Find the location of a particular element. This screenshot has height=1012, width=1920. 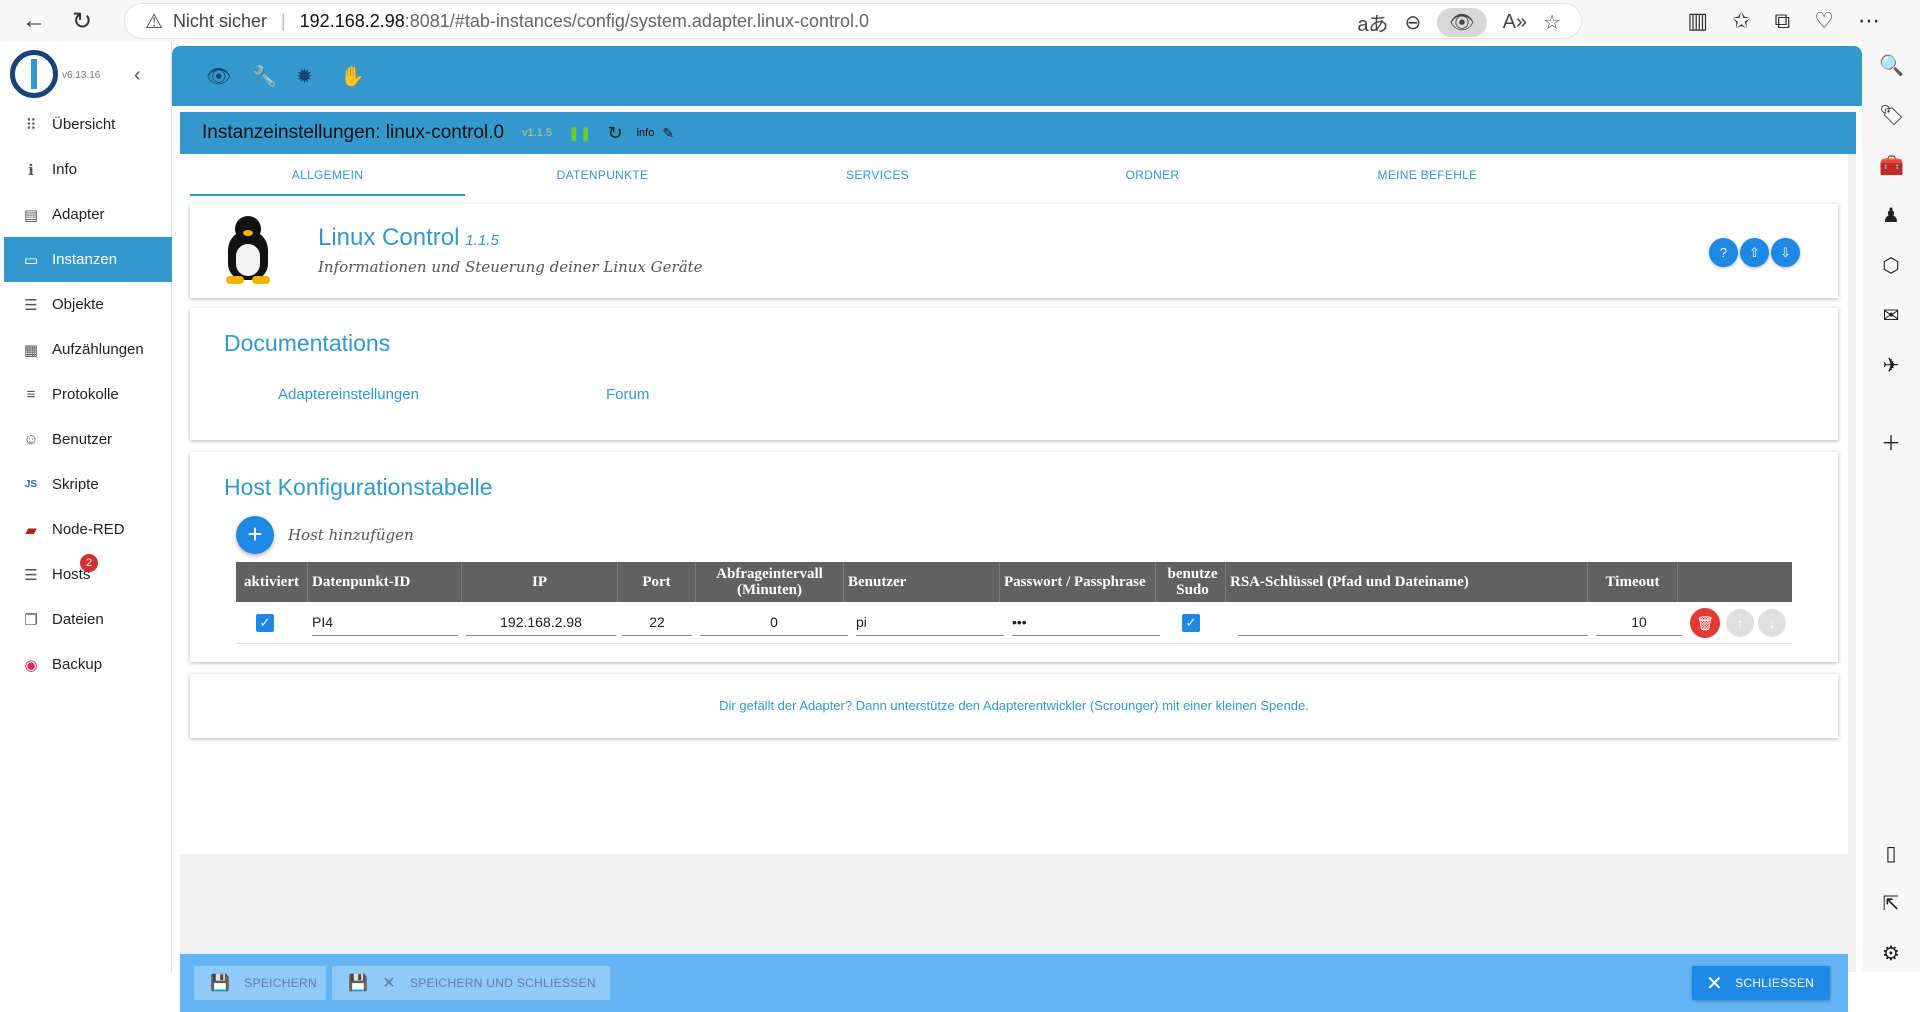

adapter-name: Linux Control is located at coordinates (389, 237).